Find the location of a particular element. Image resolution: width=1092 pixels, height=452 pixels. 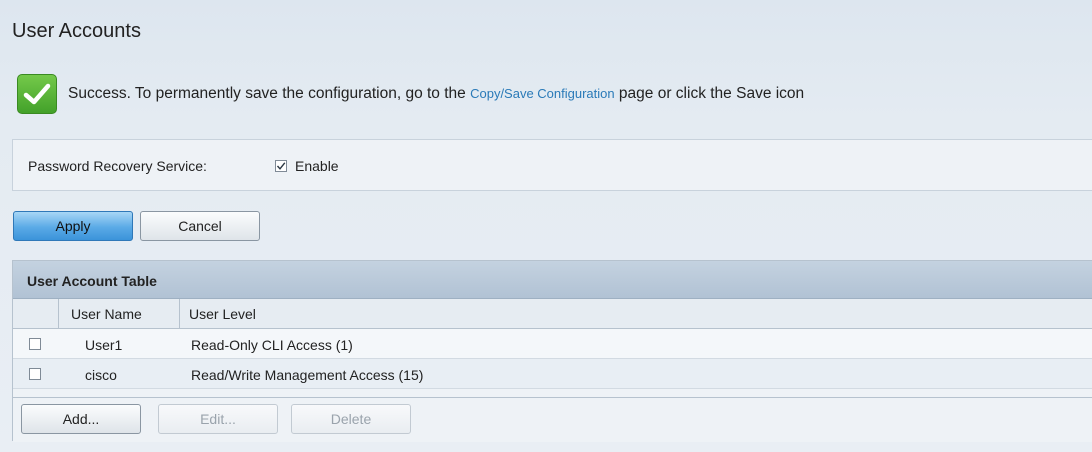

column-header-user-level: User Level is located at coordinates (222, 314).